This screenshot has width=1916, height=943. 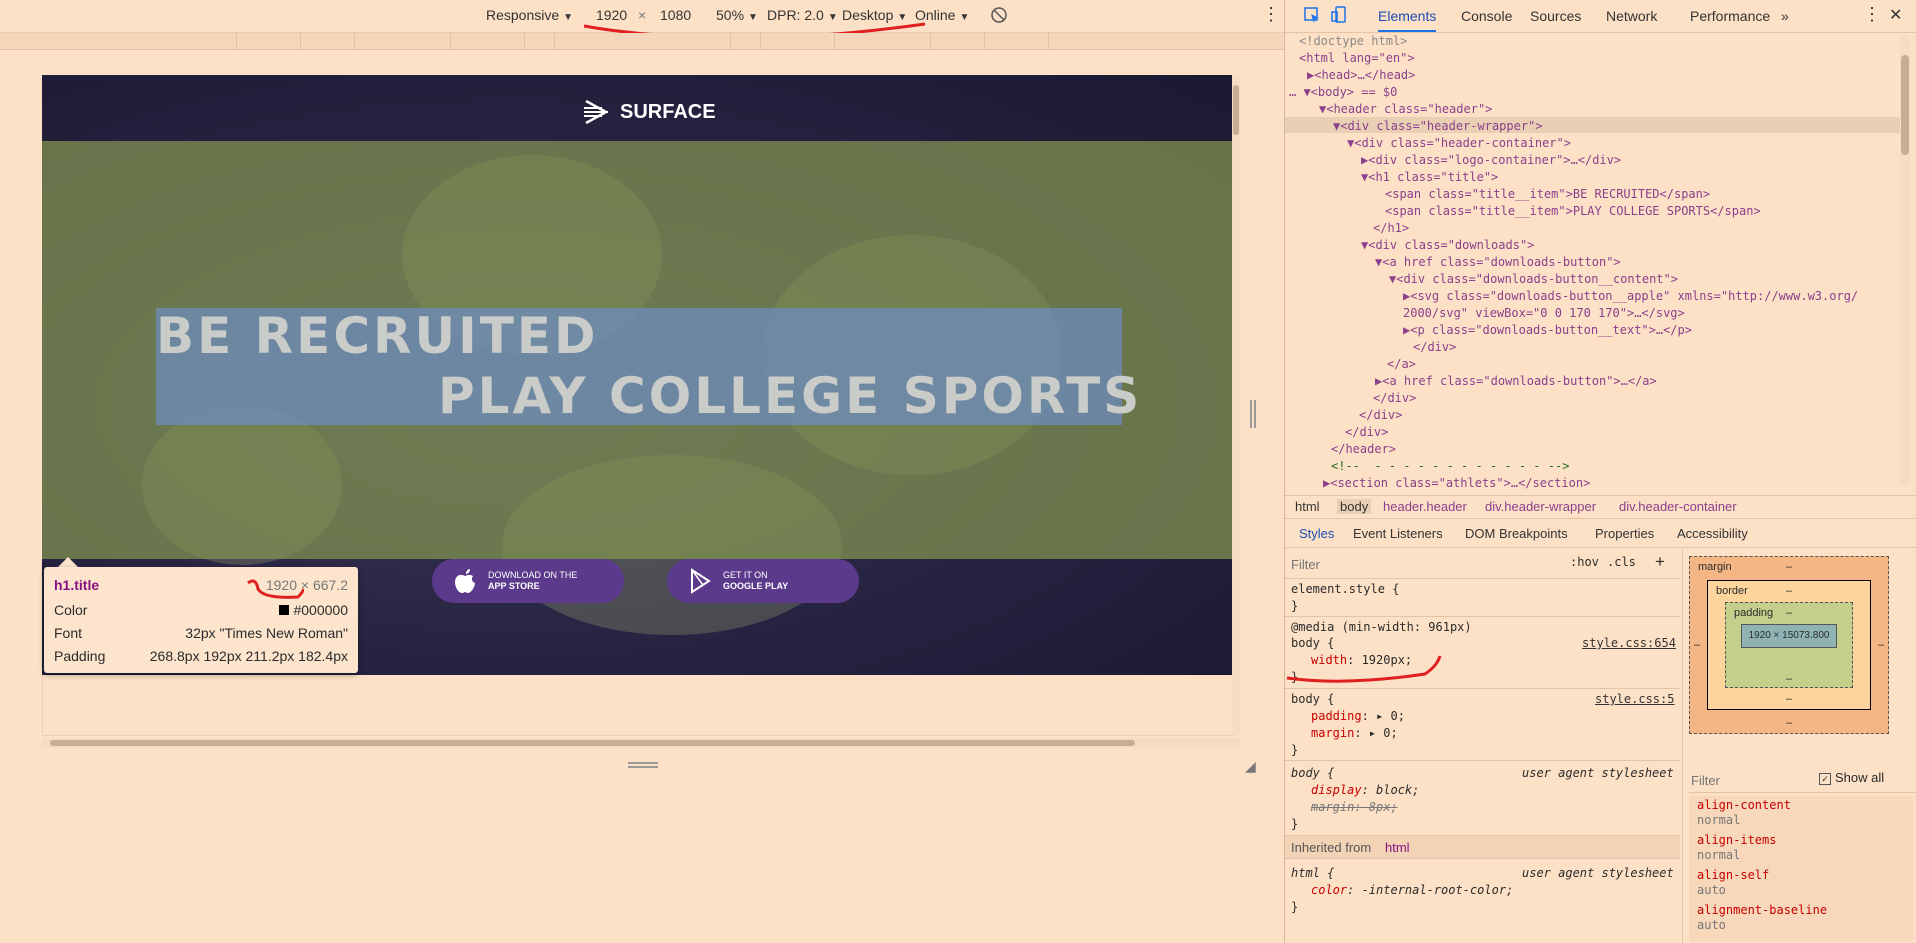 What do you see at coordinates (1678, 506) in the screenshot?
I see `crumb-header-container: div.header-container` at bounding box center [1678, 506].